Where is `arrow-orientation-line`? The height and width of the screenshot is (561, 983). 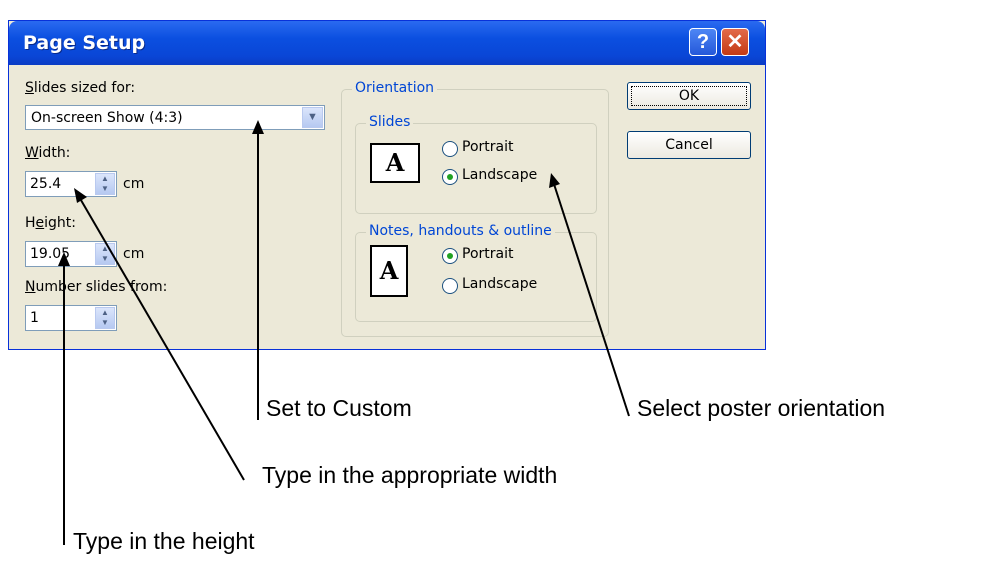
arrow-orientation-line is located at coordinates (591, 298).